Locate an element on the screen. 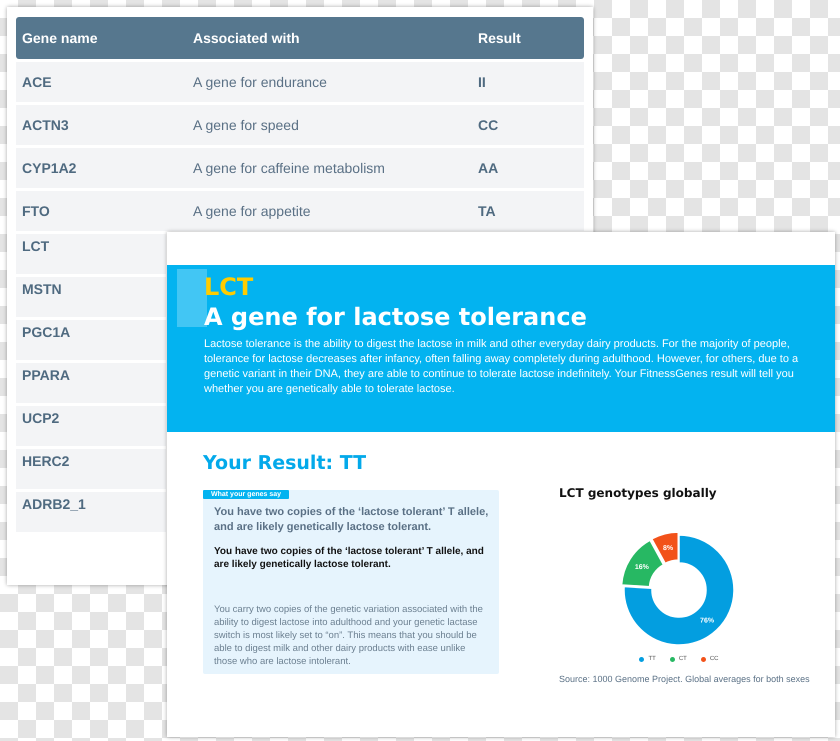 The image size is (840, 741). chart-title: LCT genotypes globally is located at coordinates (638, 493).